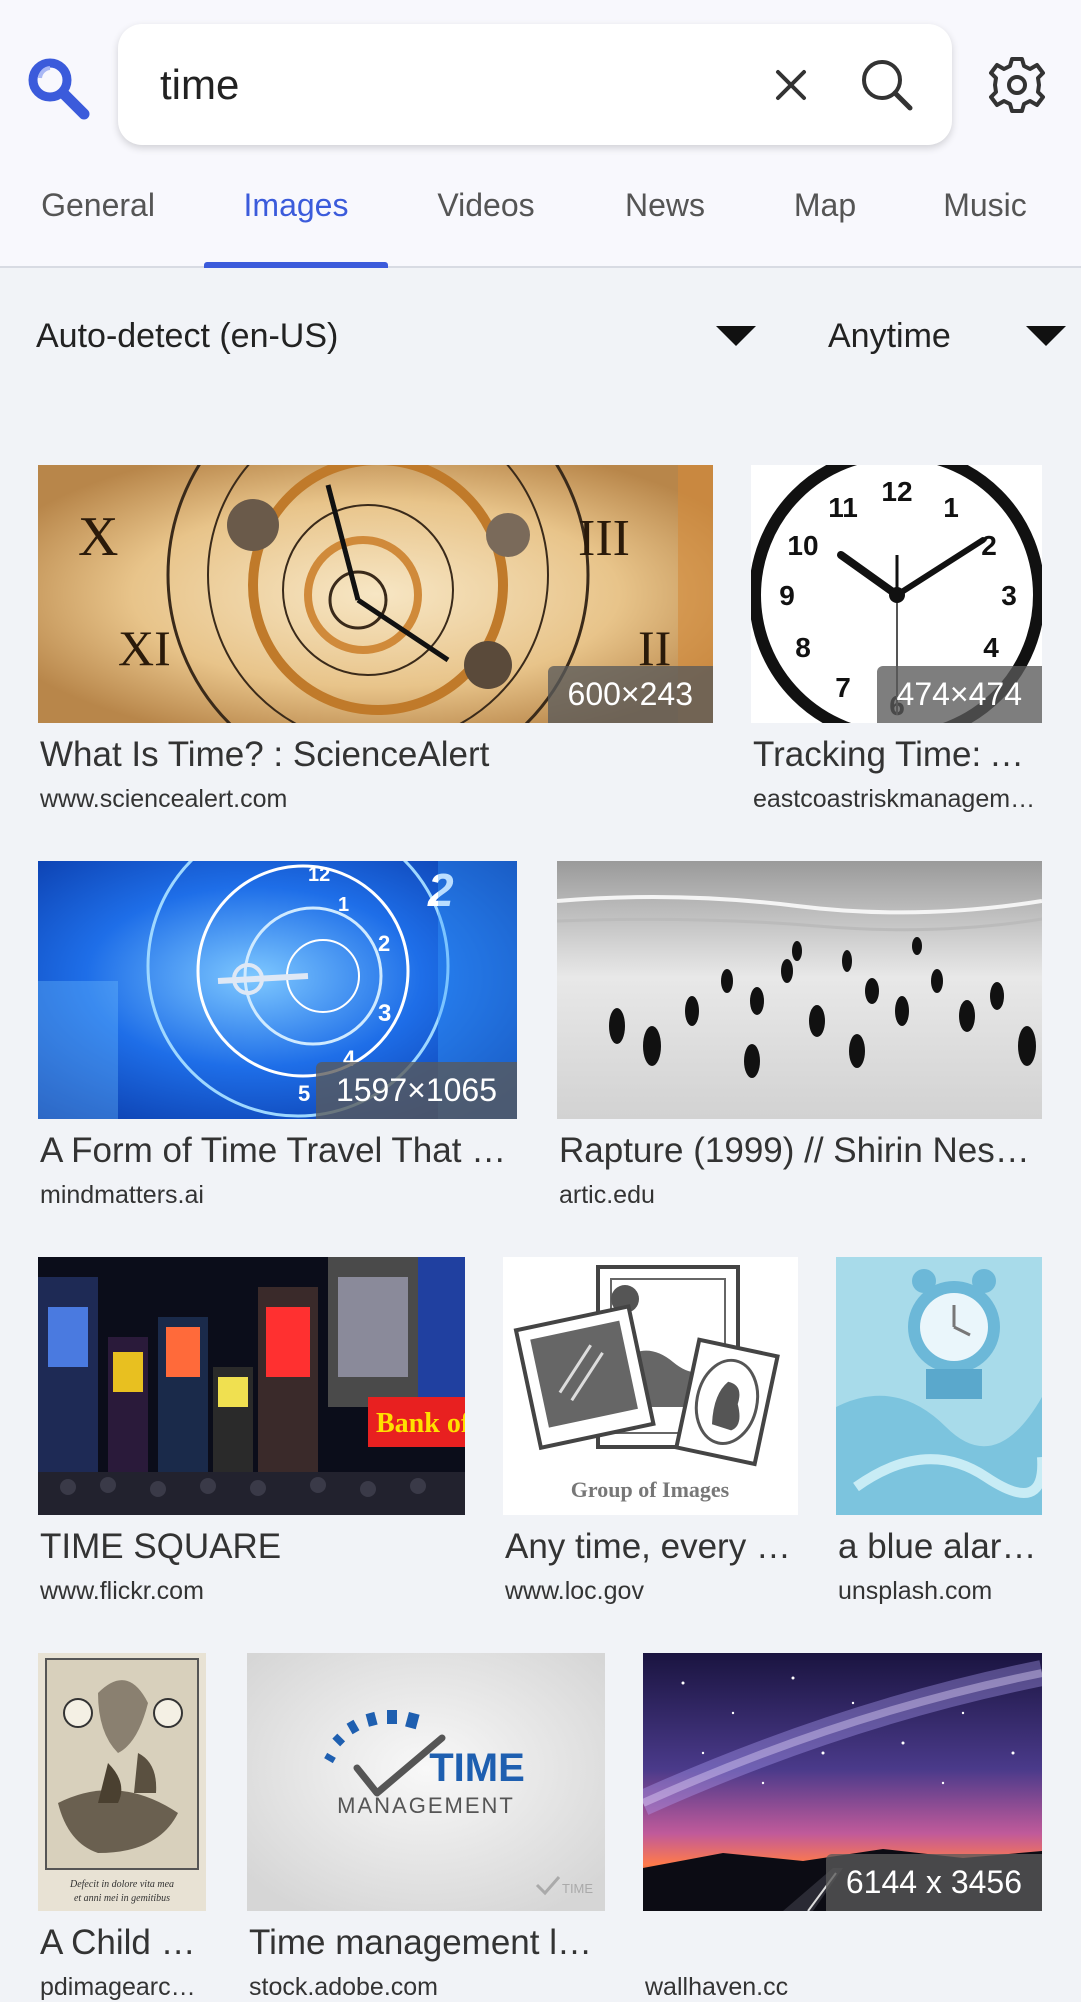  I want to click on image-dimensions: 600×243, so click(630, 694).